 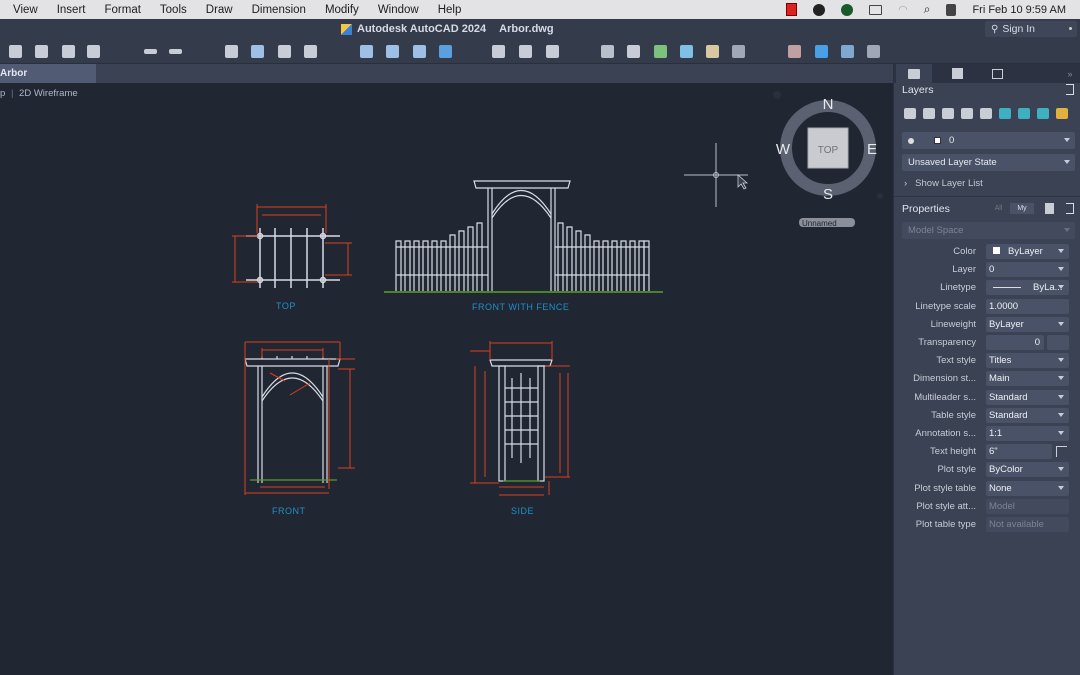 I want to click on property-value-dropdown: 0, so click(x=1027, y=270).